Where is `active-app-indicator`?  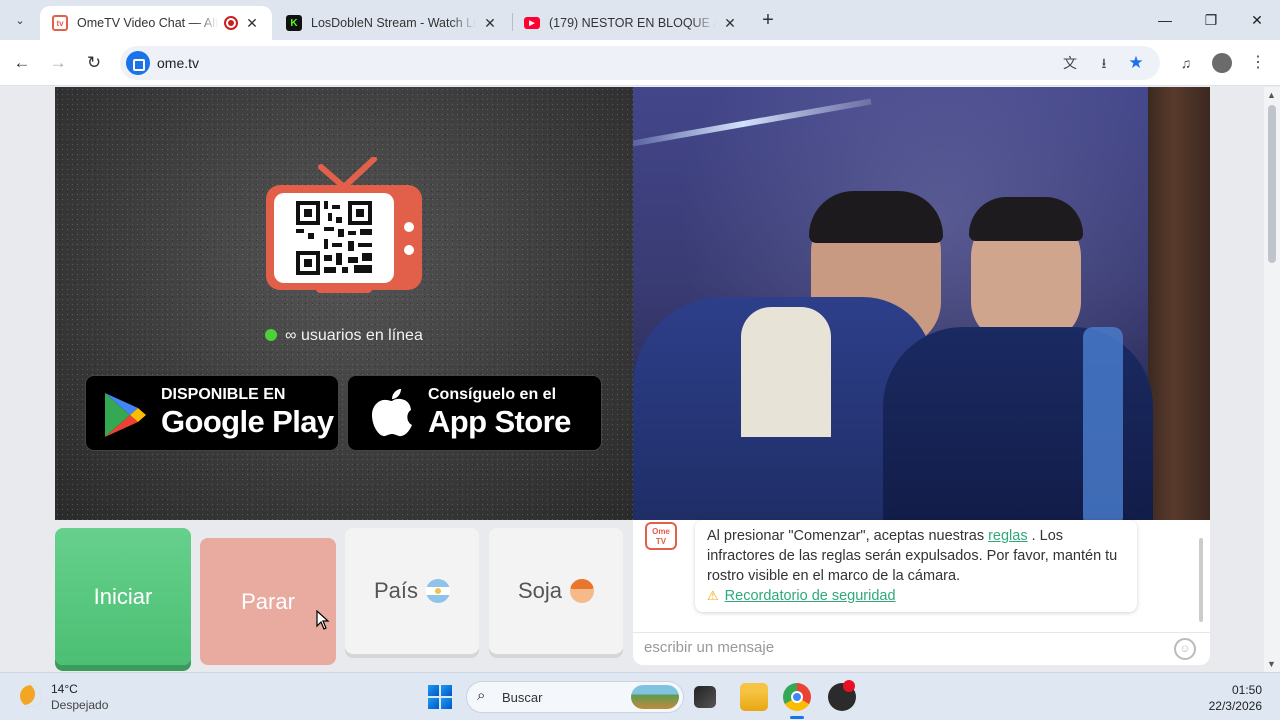
active-app-indicator is located at coordinates (797, 717).